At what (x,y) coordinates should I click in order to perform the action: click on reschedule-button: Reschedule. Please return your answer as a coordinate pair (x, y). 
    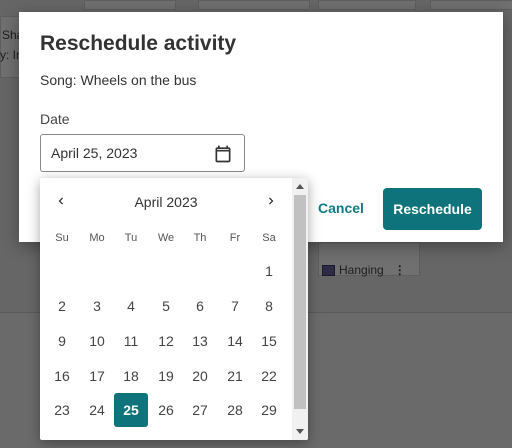
    Looking at the image, I should click on (432, 209).